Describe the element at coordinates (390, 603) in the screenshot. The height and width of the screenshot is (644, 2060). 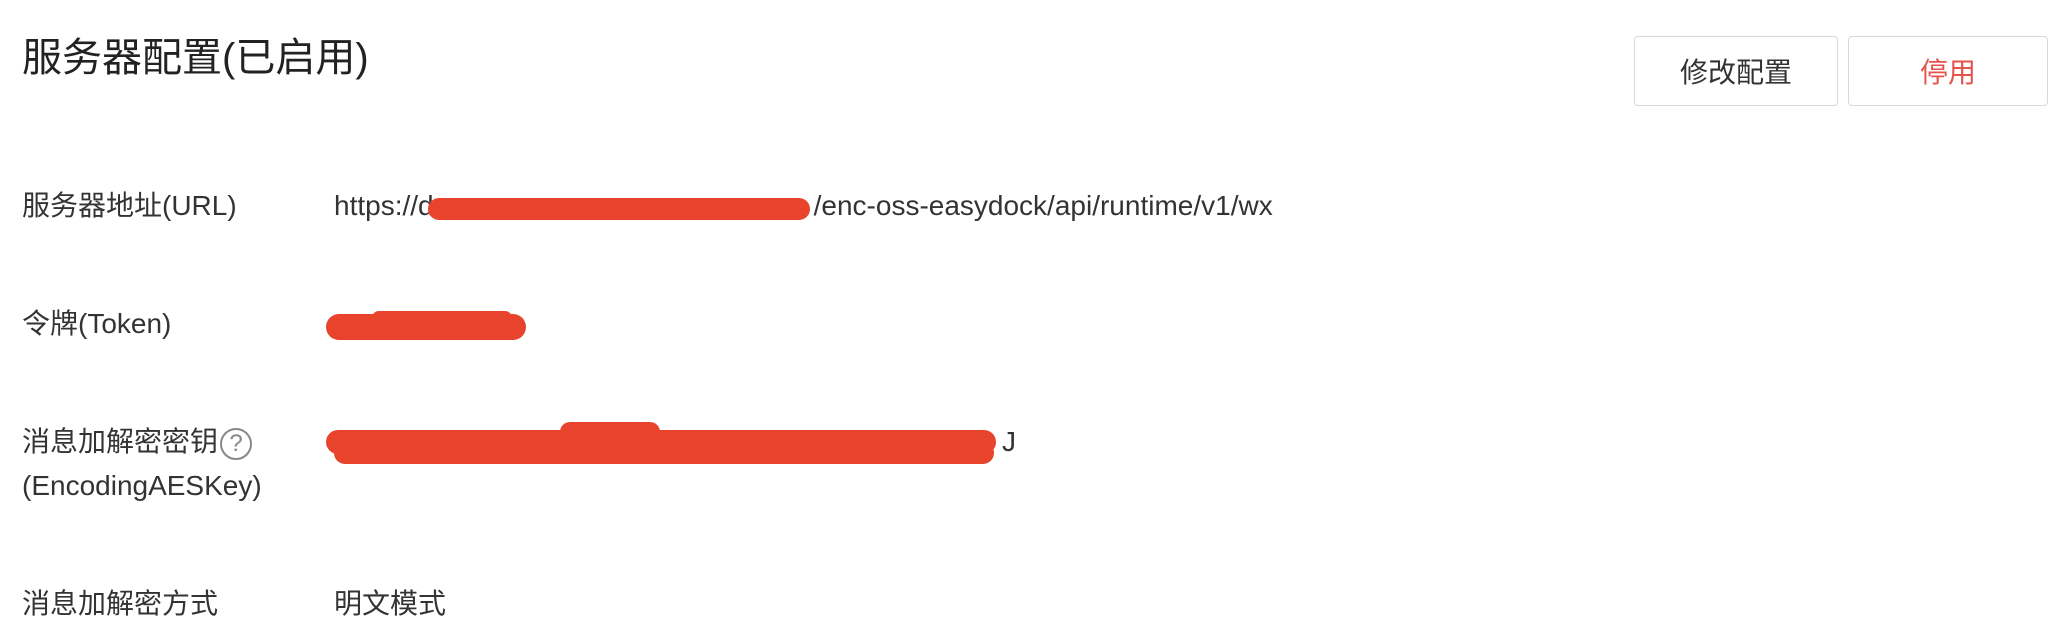
I see `mode-value: 明文模式` at that location.